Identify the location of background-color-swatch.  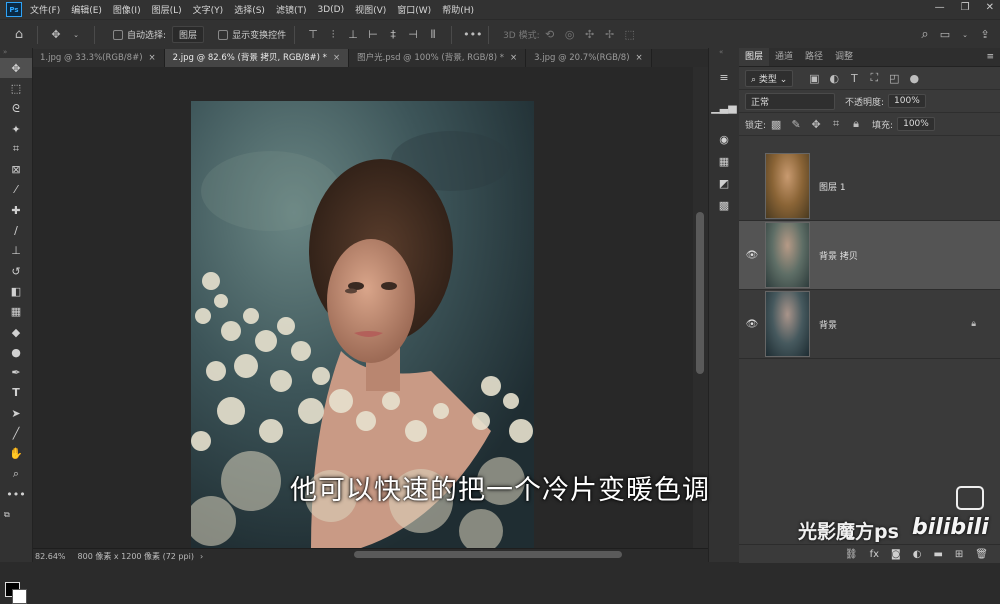
(19, 596).